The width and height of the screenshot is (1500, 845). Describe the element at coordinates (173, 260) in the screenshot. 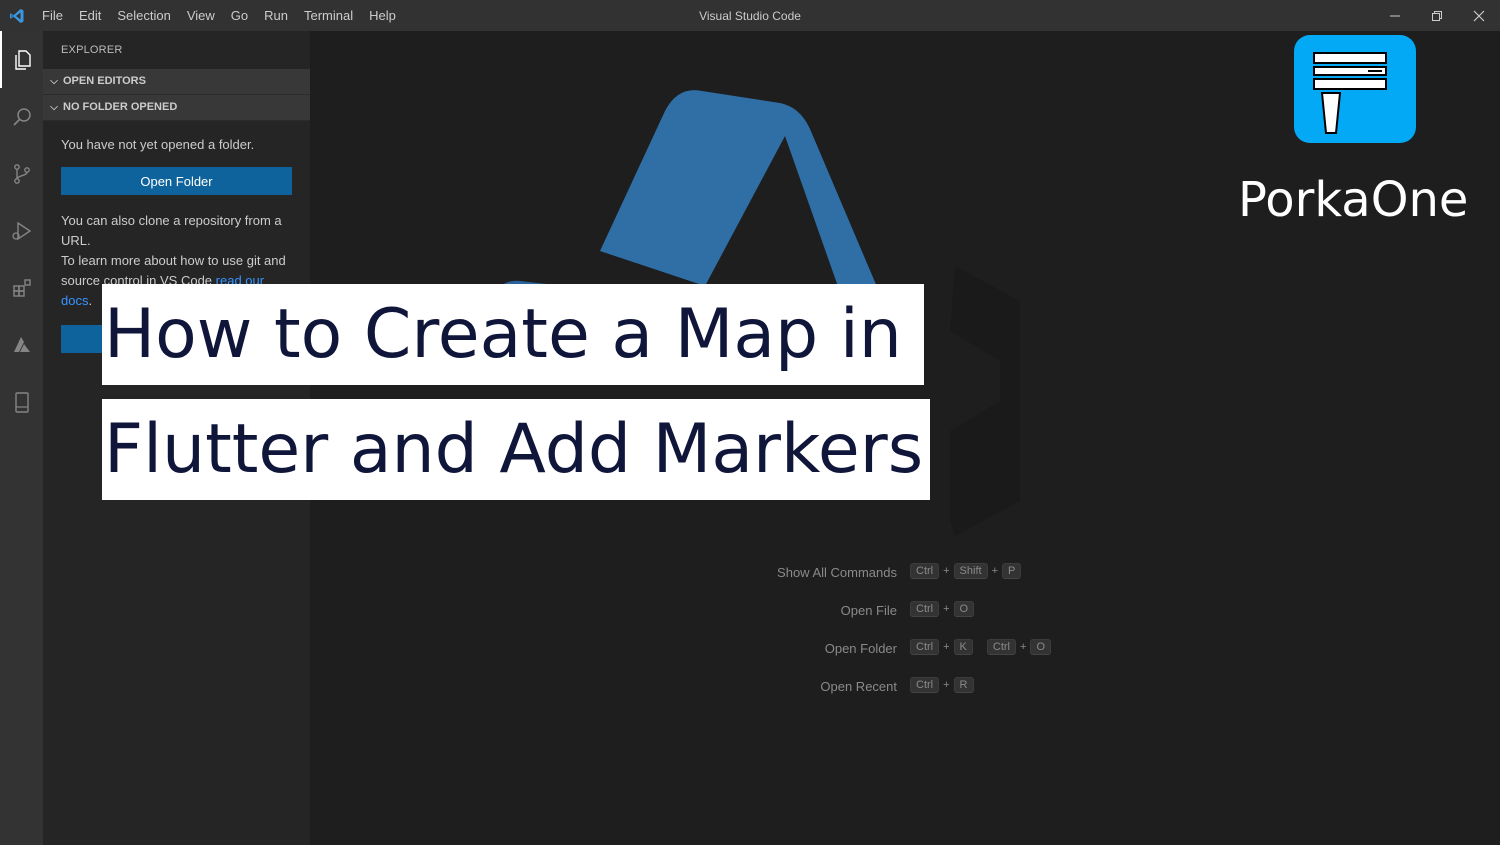

I see `clone-text-line: To learn more about how to use git and` at that location.